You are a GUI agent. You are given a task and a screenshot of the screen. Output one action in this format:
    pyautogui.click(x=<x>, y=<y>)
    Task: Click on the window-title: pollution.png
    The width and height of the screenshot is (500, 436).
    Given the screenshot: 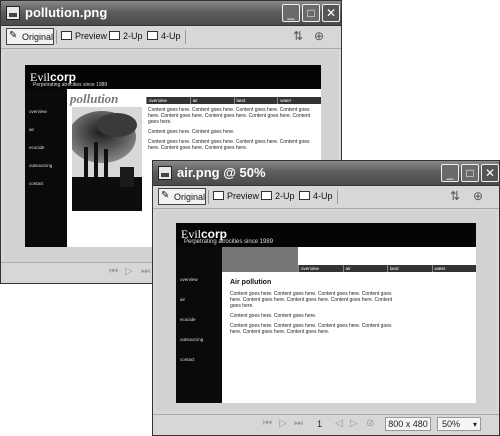 What is the action you would take?
    pyautogui.click(x=66, y=12)
    